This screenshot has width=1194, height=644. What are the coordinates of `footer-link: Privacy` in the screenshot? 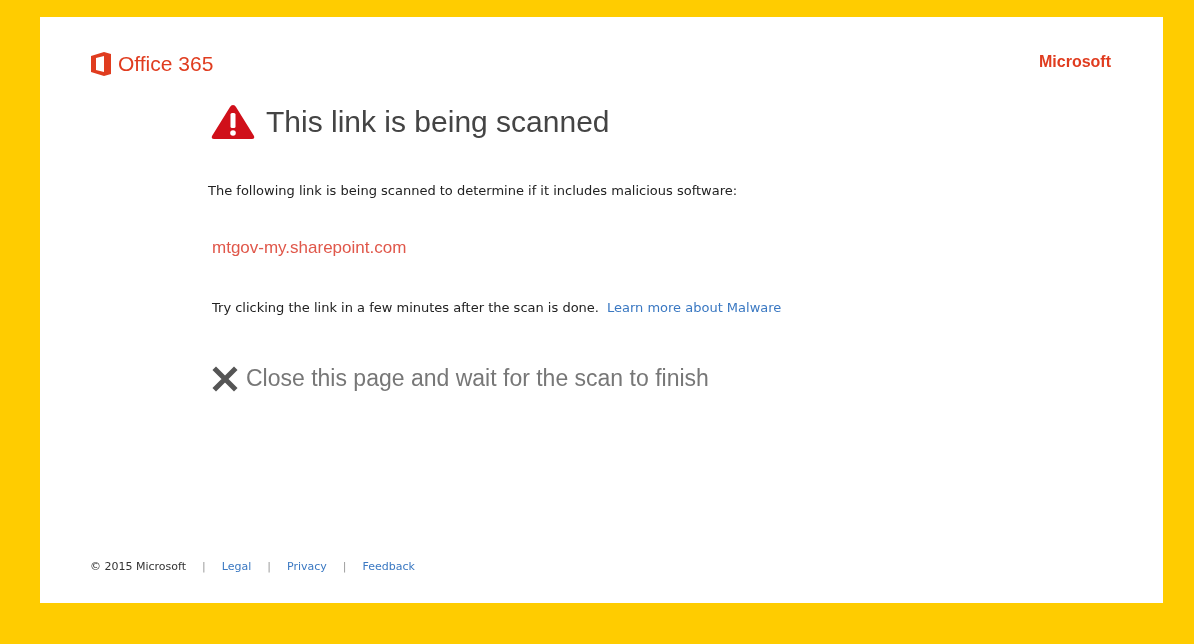 It's located at (306, 566).